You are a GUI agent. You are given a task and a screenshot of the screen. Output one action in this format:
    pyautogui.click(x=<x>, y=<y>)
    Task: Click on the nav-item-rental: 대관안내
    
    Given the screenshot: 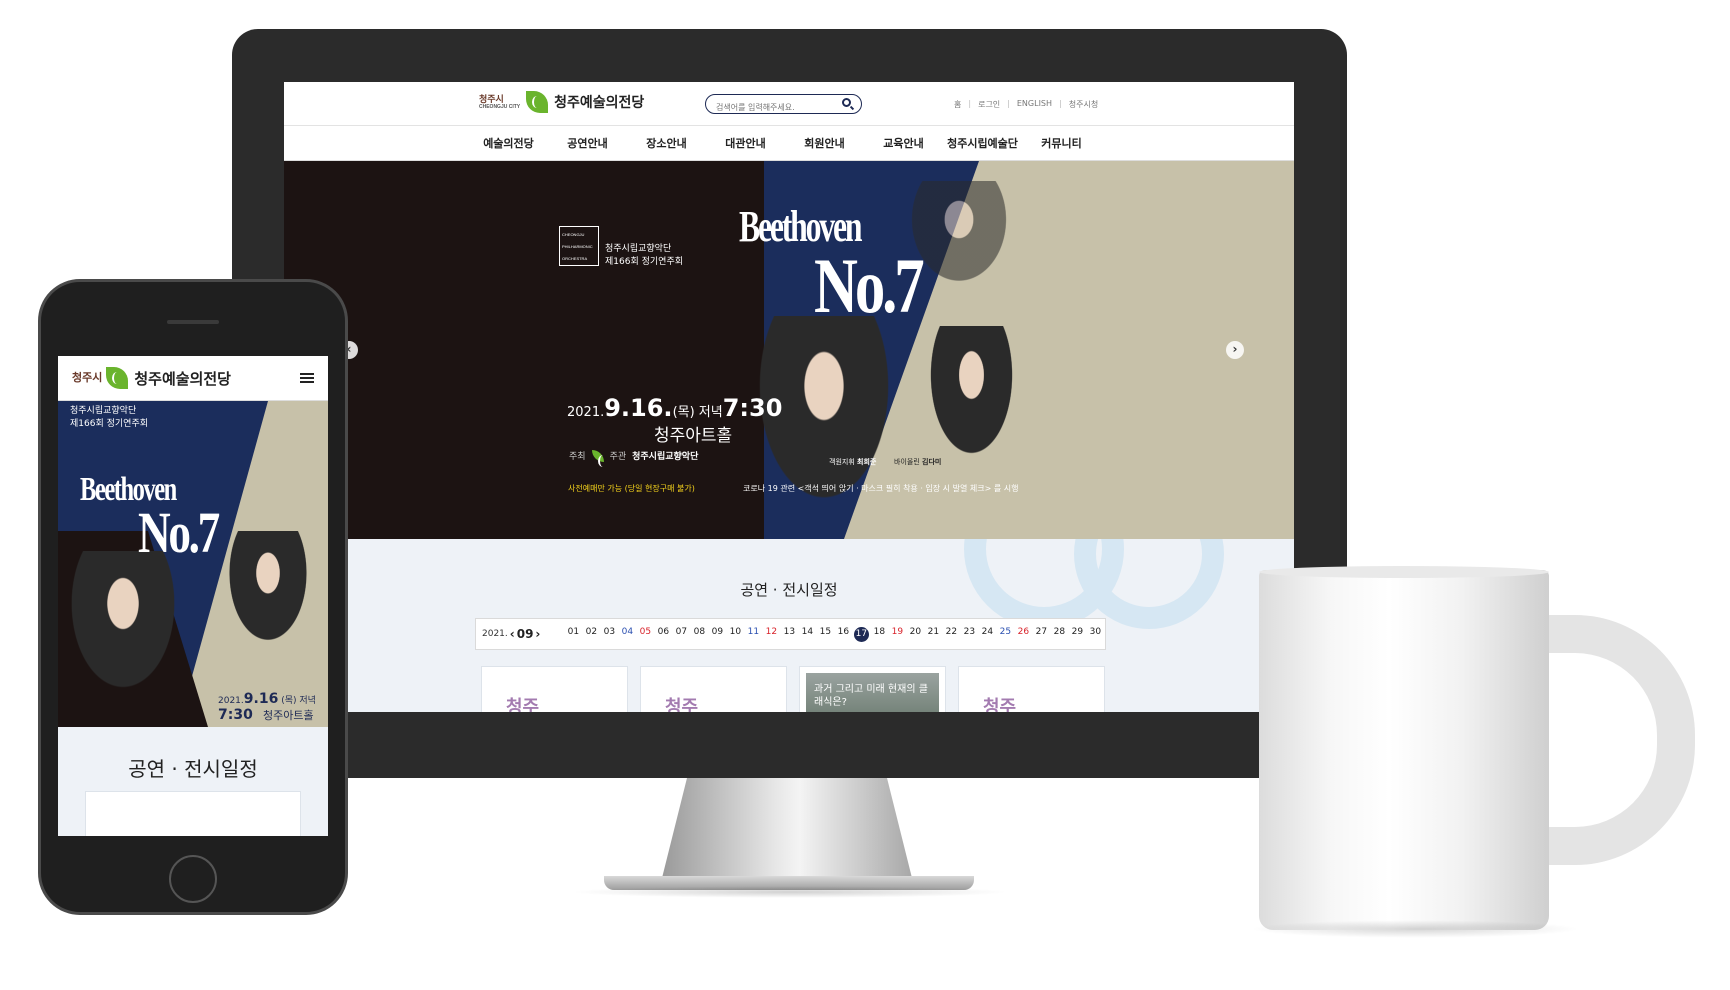 What is the action you would take?
    pyautogui.click(x=745, y=143)
    